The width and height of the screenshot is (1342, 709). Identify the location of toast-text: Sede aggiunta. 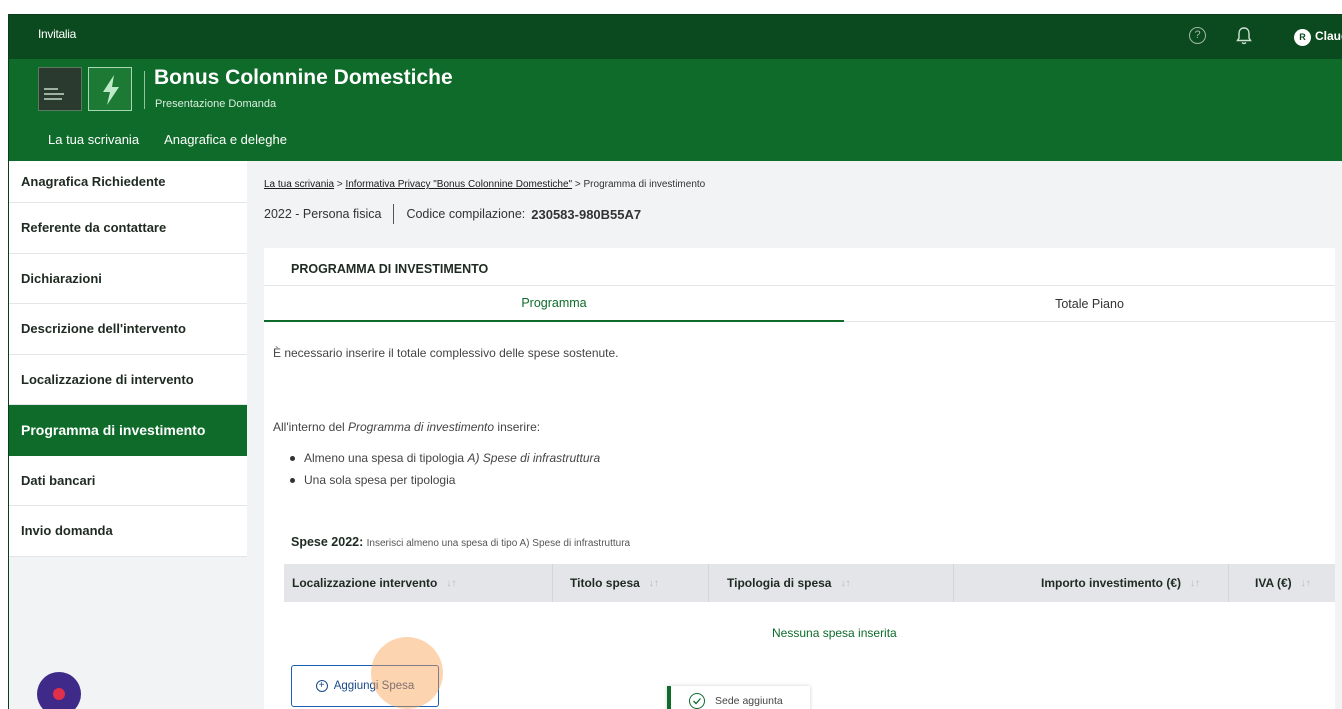
(749, 701).